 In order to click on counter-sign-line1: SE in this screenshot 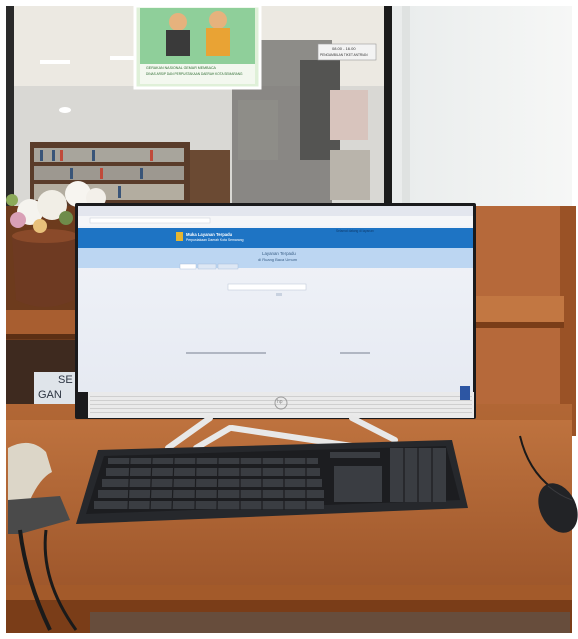, I will do `click(65, 380)`.